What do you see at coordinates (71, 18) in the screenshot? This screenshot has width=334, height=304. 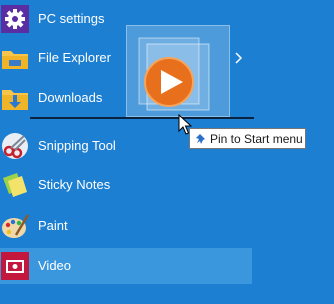 I see `menu-item-label: PC settings` at bounding box center [71, 18].